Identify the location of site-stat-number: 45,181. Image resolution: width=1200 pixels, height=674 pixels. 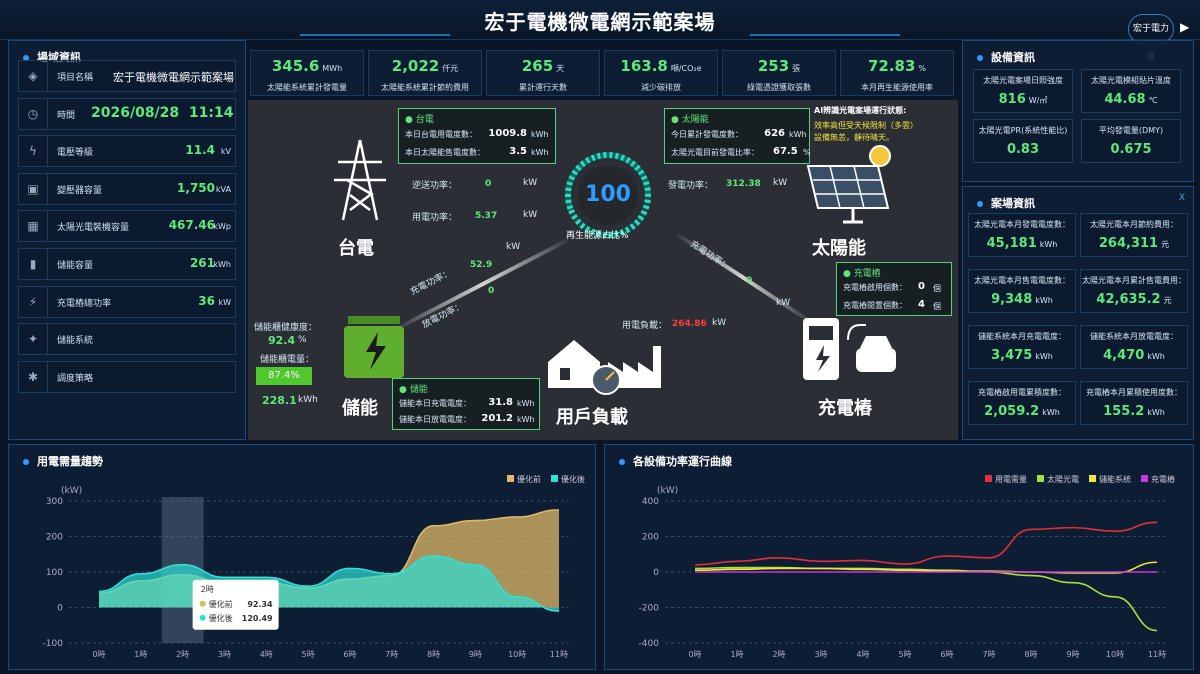
(1011, 243).